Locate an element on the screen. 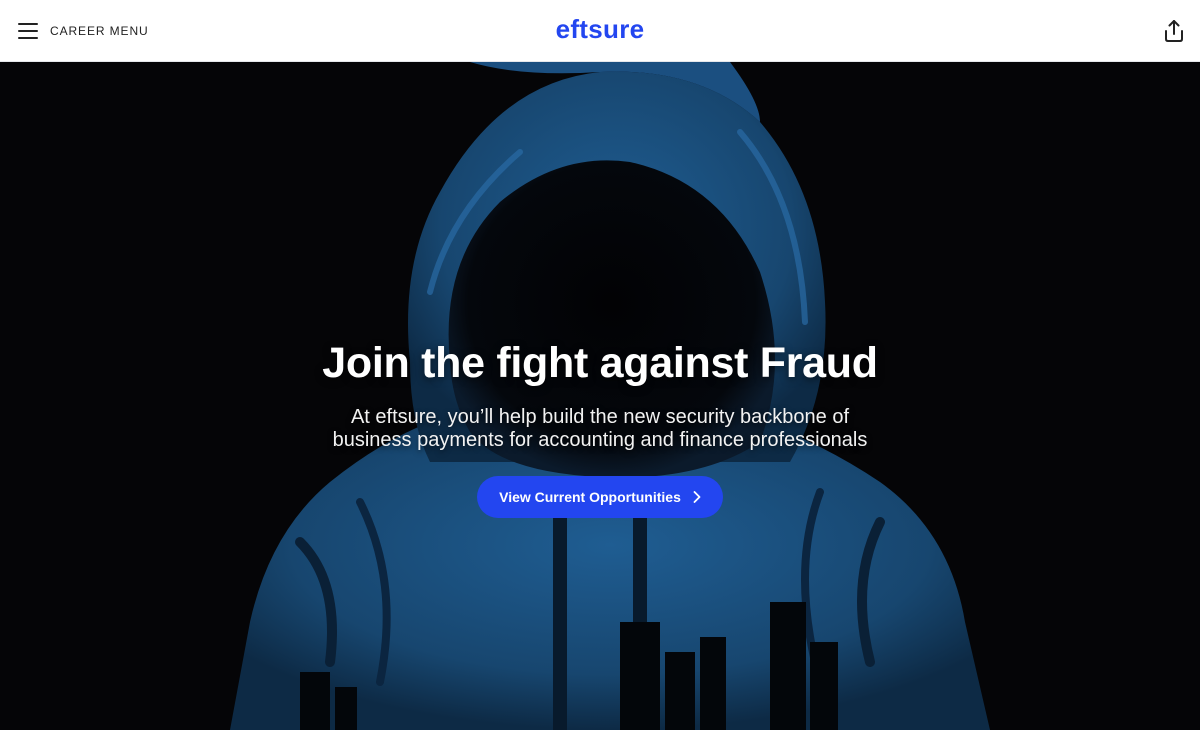 The height and width of the screenshot is (730, 1200). view-current-opportunities-button: View Current Opportunities is located at coordinates (600, 497).